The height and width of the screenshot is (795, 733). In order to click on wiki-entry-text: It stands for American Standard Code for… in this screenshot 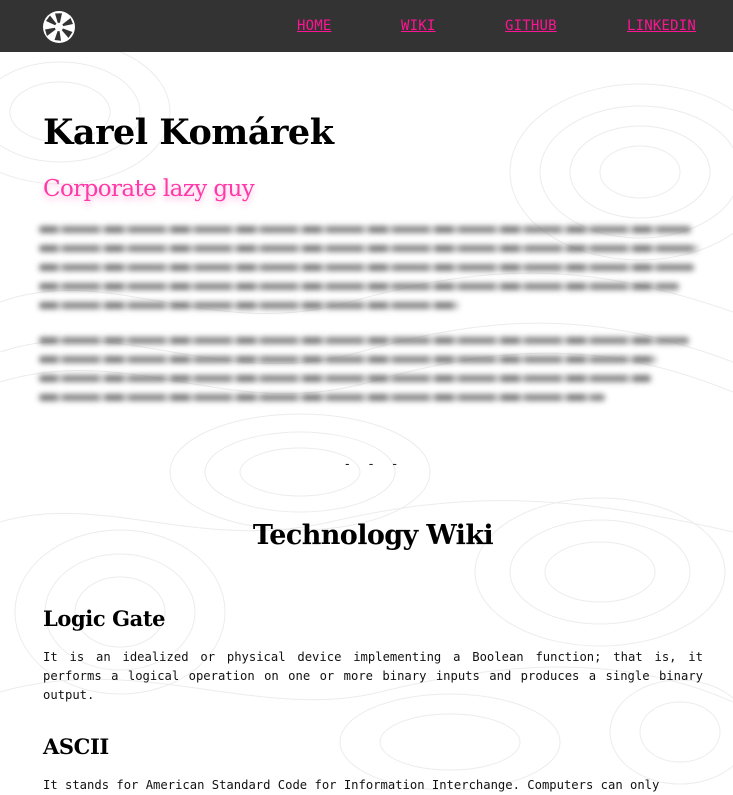, I will do `click(351, 785)`.